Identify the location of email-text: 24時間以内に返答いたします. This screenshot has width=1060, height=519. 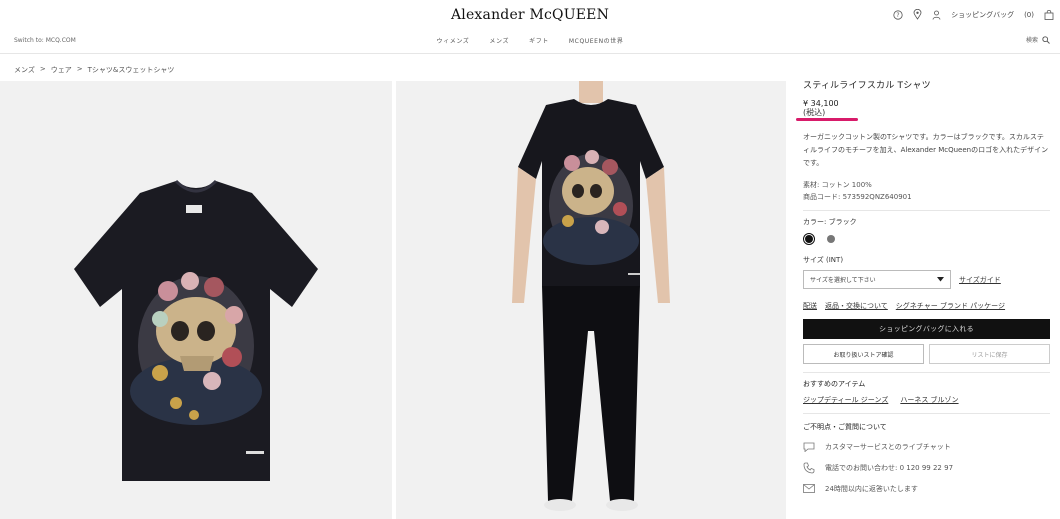
(871, 489).